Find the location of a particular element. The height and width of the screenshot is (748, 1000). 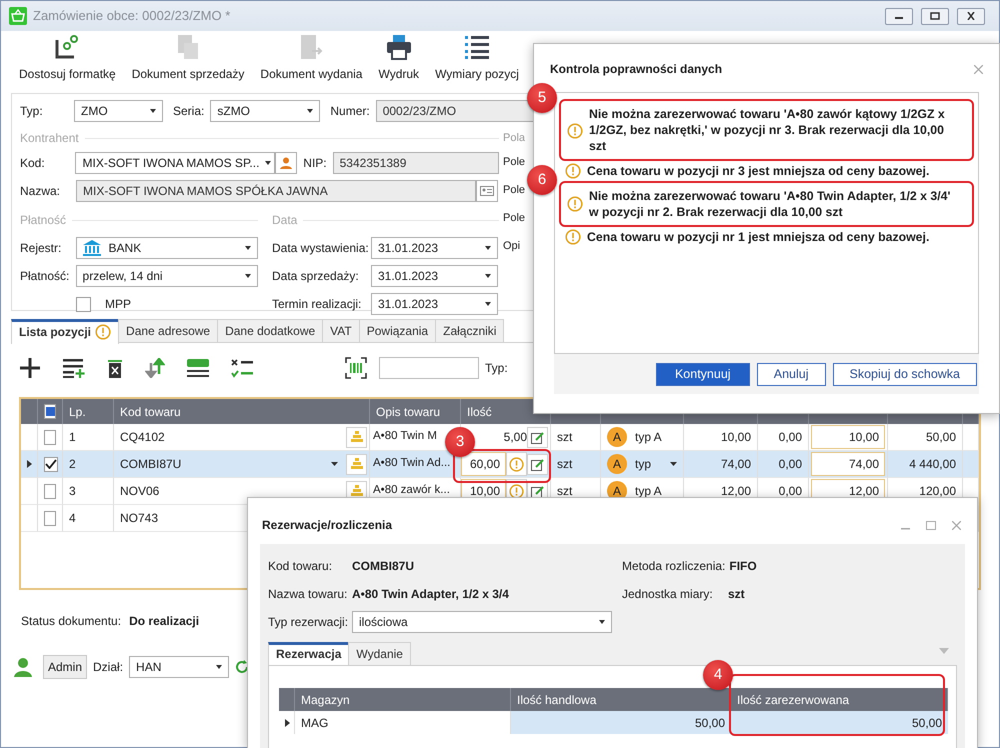

table-cell-text: 0,00 is located at coordinates (790, 491).